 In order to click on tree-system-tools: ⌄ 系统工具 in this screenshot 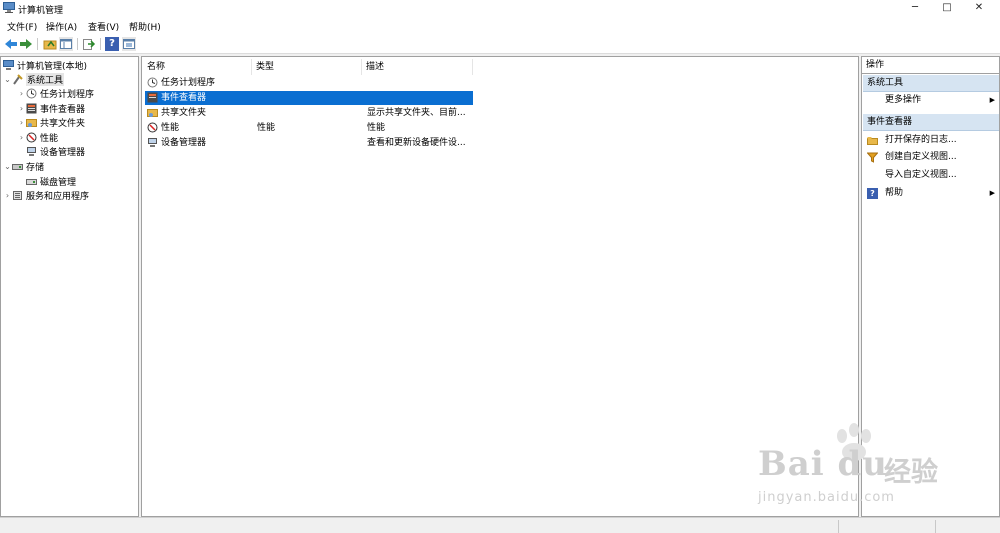, I will do `click(34, 79)`.